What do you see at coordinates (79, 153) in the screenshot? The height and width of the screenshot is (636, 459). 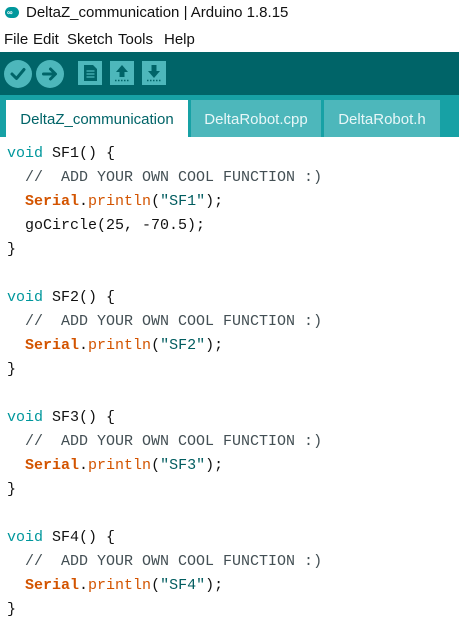 I see `function-signature: SF1() {` at bounding box center [79, 153].